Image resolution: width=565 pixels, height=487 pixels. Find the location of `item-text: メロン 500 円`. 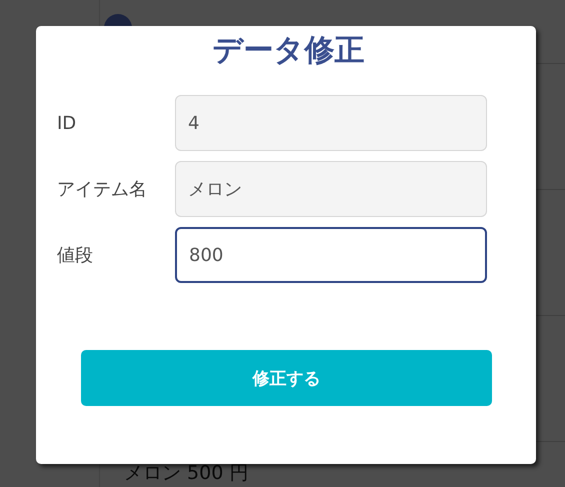

item-text: メロン 500 円 is located at coordinates (186, 473).